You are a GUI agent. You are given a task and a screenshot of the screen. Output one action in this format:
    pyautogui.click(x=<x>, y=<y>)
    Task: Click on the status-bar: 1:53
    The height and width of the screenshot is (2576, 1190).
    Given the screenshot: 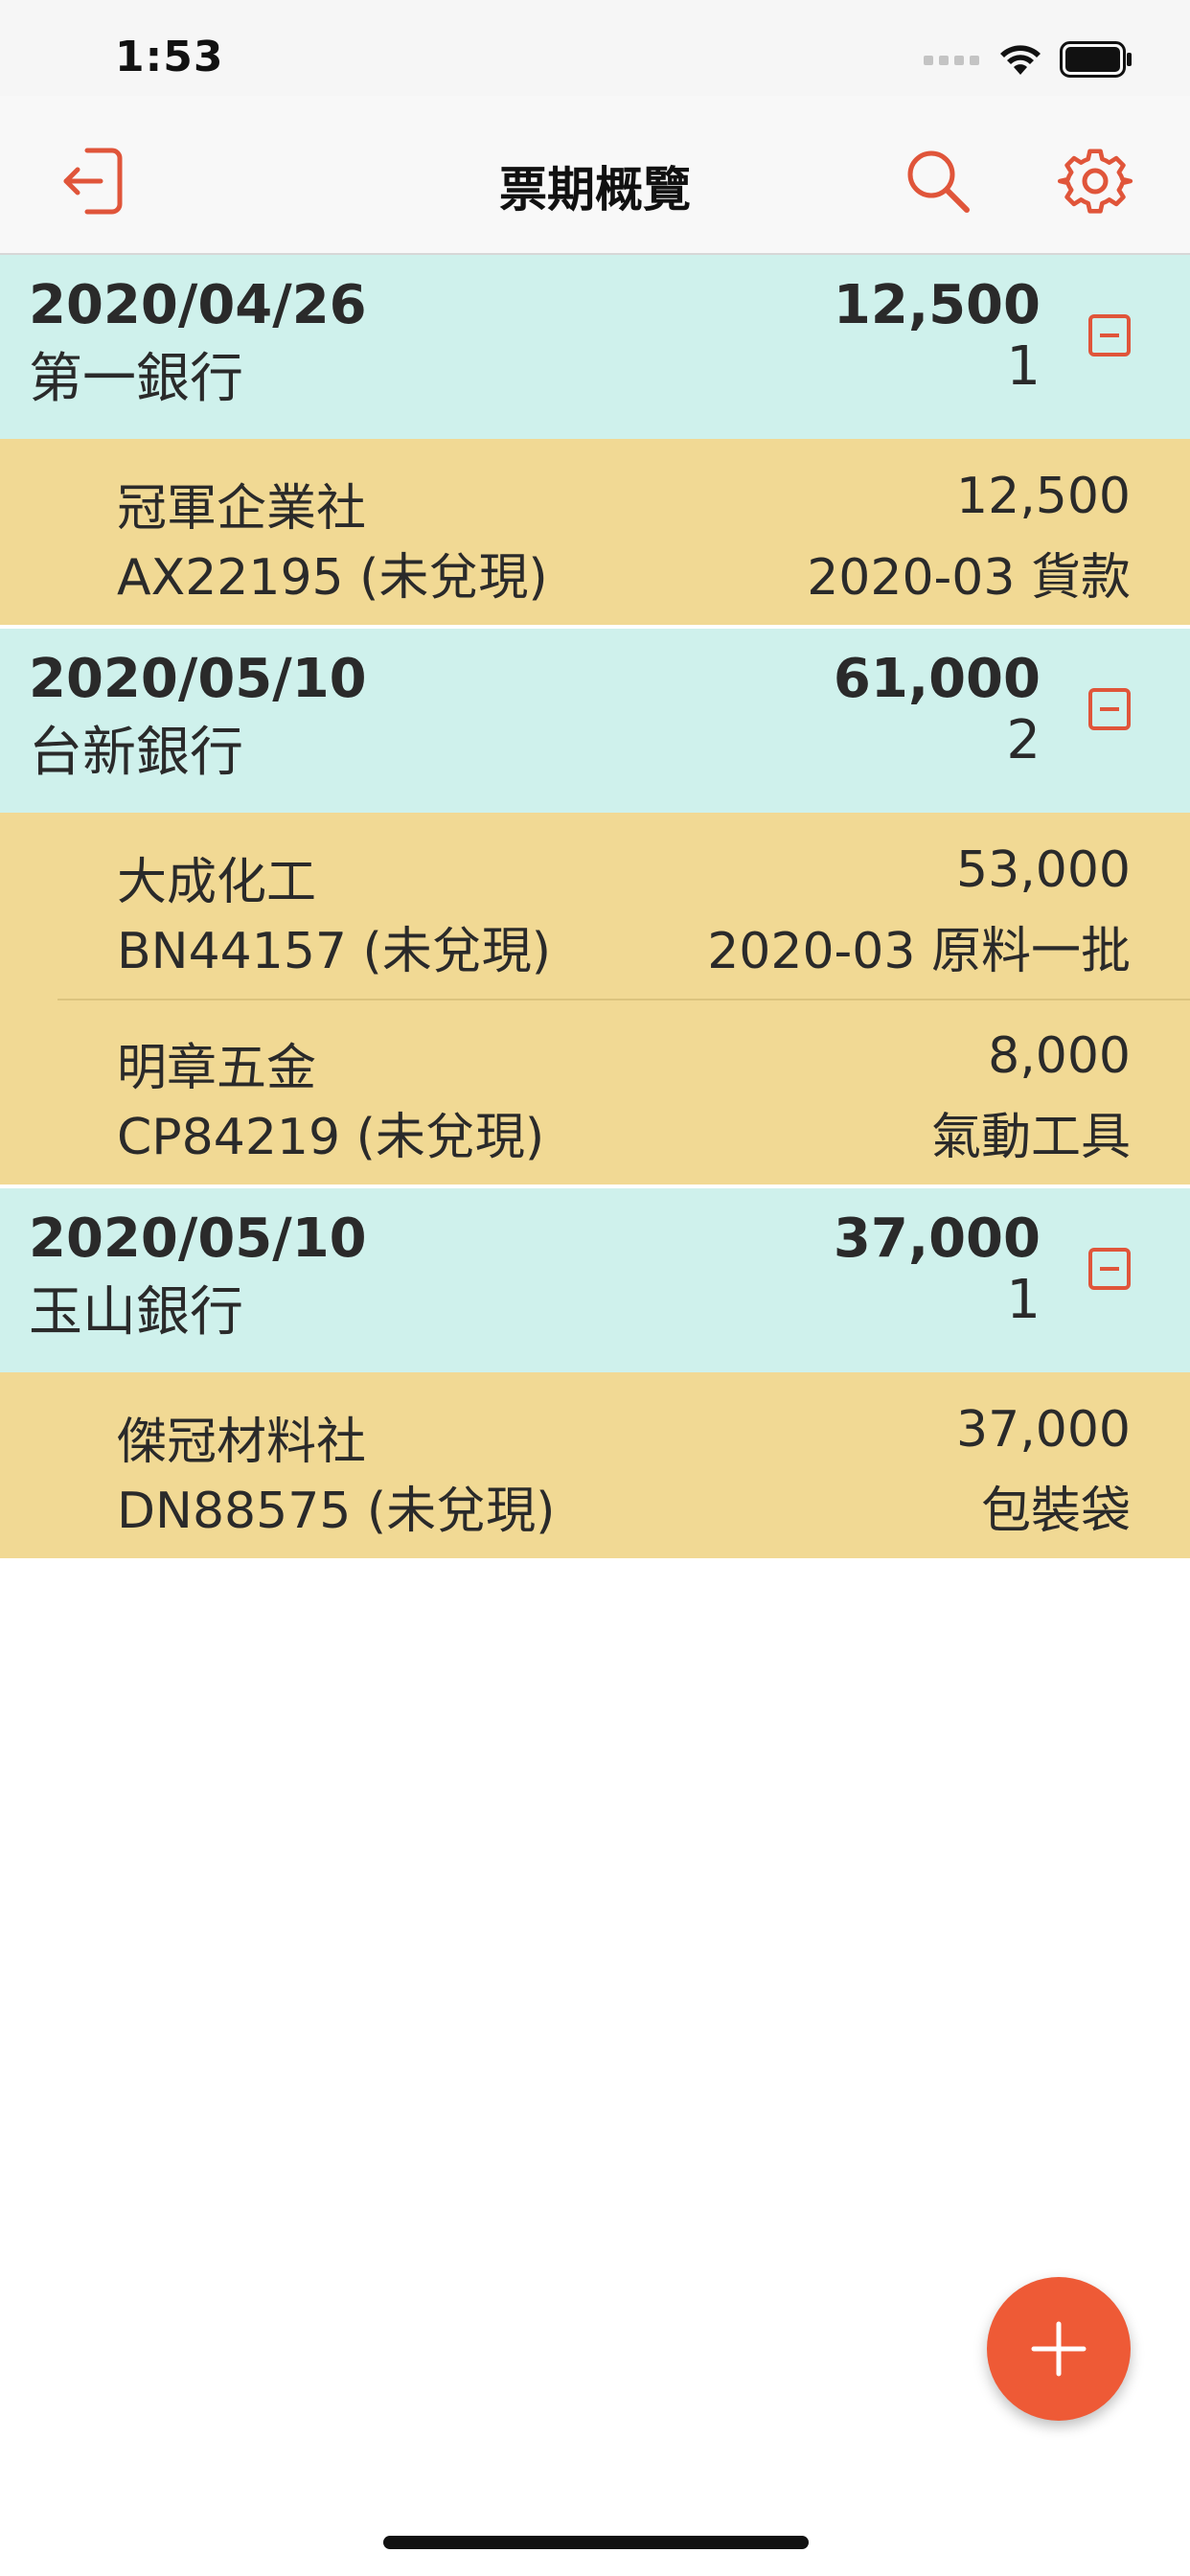 What is the action you would take?
    pyautogui.click(x=595, y=48)
    